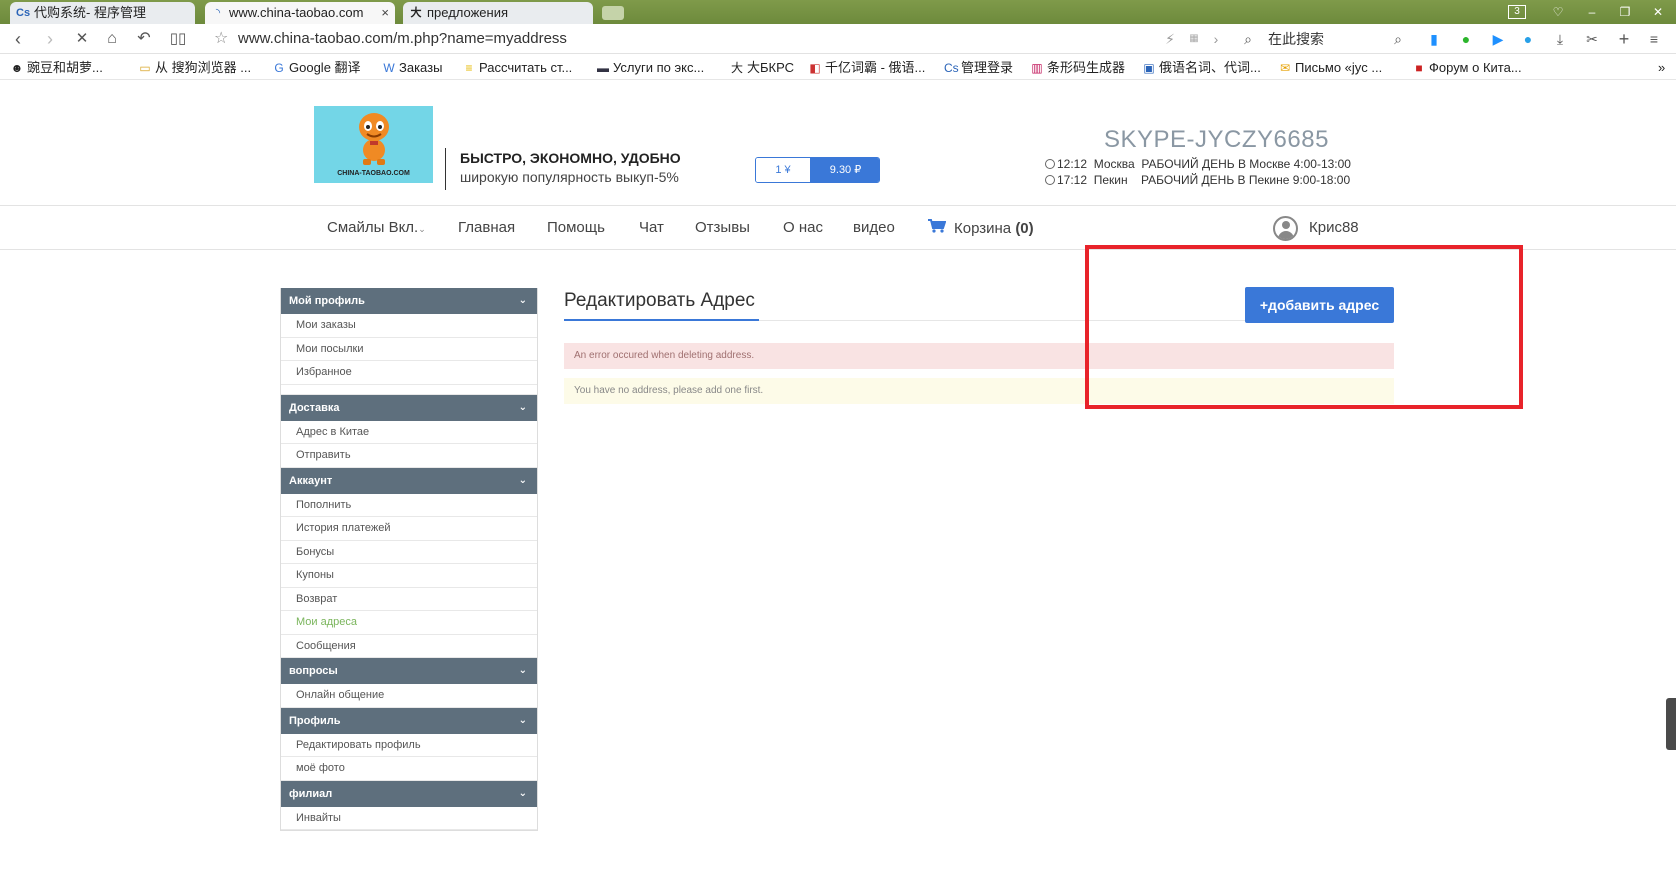 This screenshot has width=1676, height=894. What do you see at coordinates (1077, 68) in the screenshot?
I see `bookmark-item: ▥ 条形码生成器` at bounding box center [1077, 68].